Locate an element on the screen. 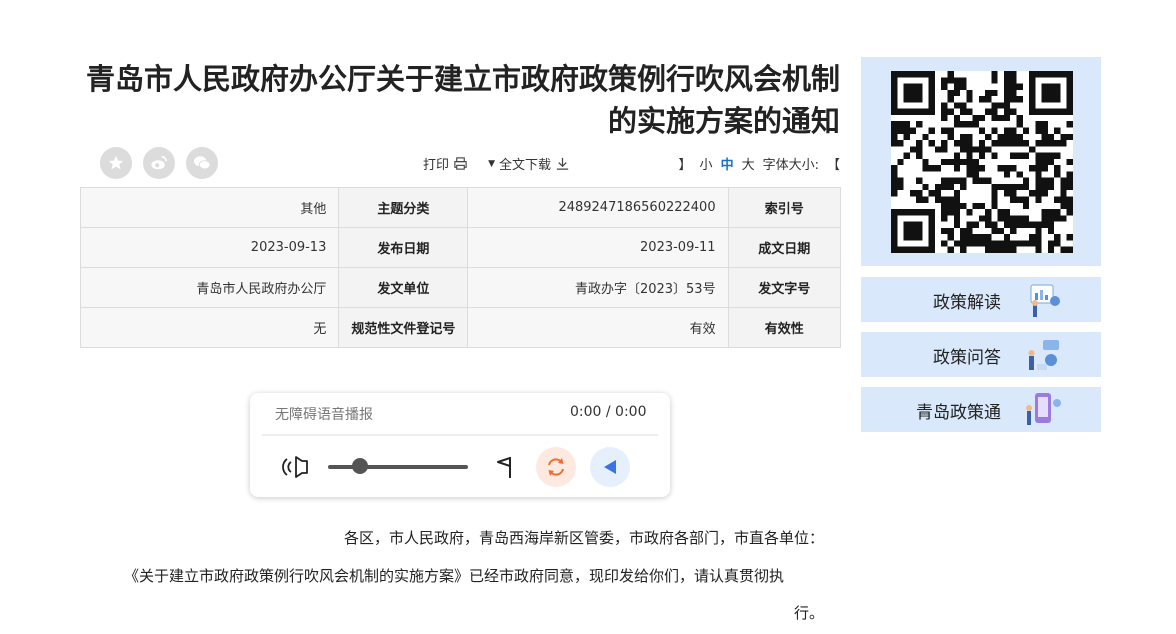  print-button: 打印 is located at coordinates (445, 163).